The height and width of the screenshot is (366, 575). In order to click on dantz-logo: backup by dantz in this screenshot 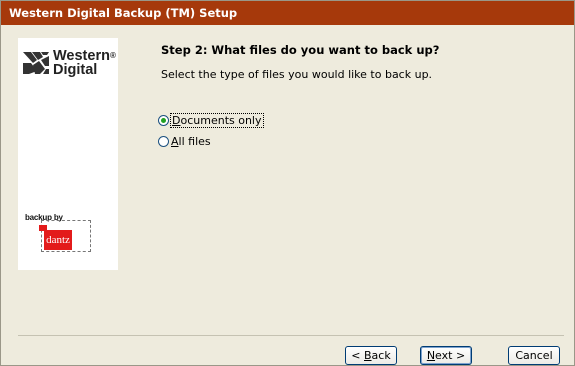, I will do `click(60, 235)`.